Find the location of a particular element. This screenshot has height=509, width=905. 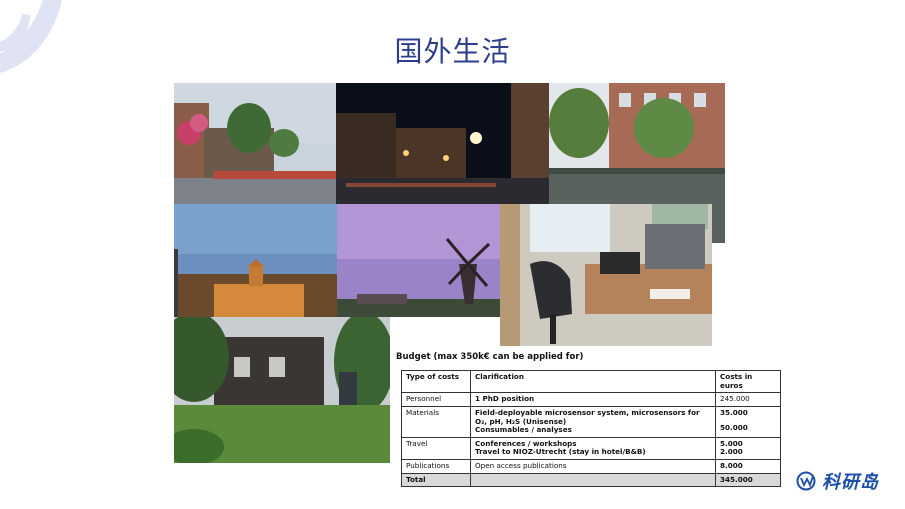

cell-clarification is located at coordinates (593, 480).